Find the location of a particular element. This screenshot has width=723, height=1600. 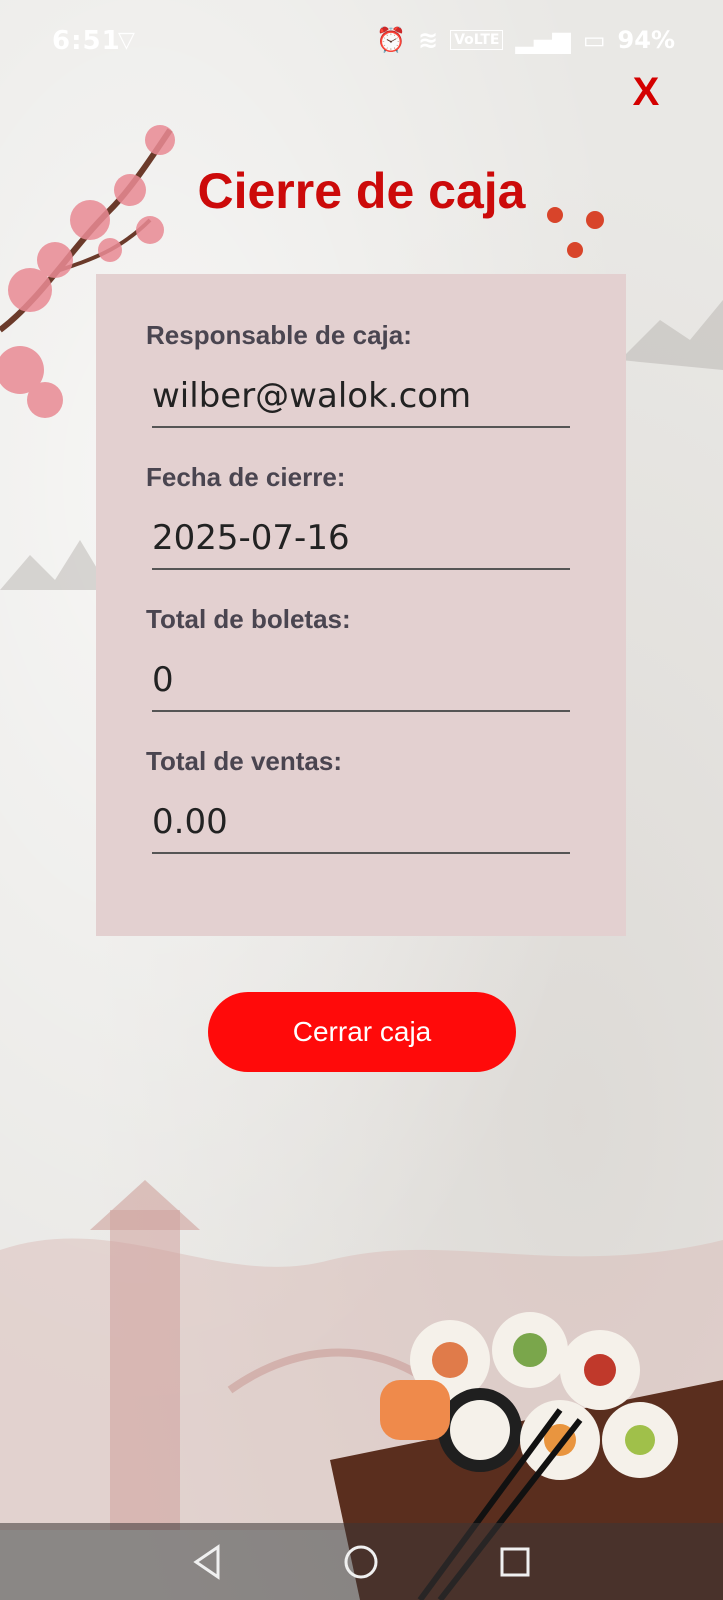

page-title: Cierre de caja is located at coordinates (361, 191).